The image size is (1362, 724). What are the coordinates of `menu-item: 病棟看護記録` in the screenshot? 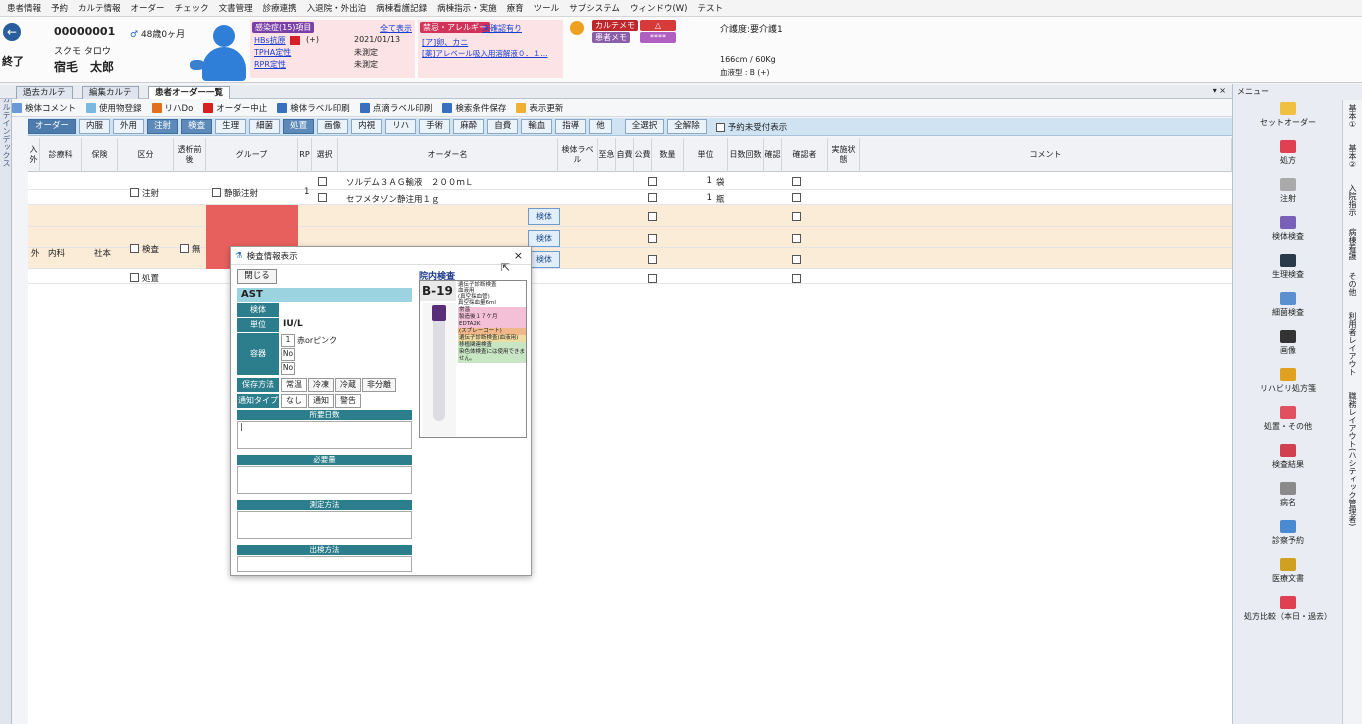 It's located at (401, 8).